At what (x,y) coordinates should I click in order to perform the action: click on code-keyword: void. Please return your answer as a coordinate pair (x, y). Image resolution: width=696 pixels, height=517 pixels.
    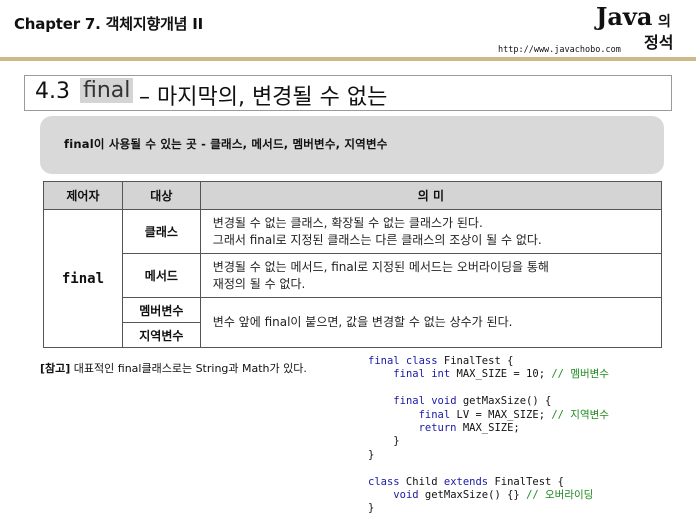
    Looking at the image, I should click on (406, 495).